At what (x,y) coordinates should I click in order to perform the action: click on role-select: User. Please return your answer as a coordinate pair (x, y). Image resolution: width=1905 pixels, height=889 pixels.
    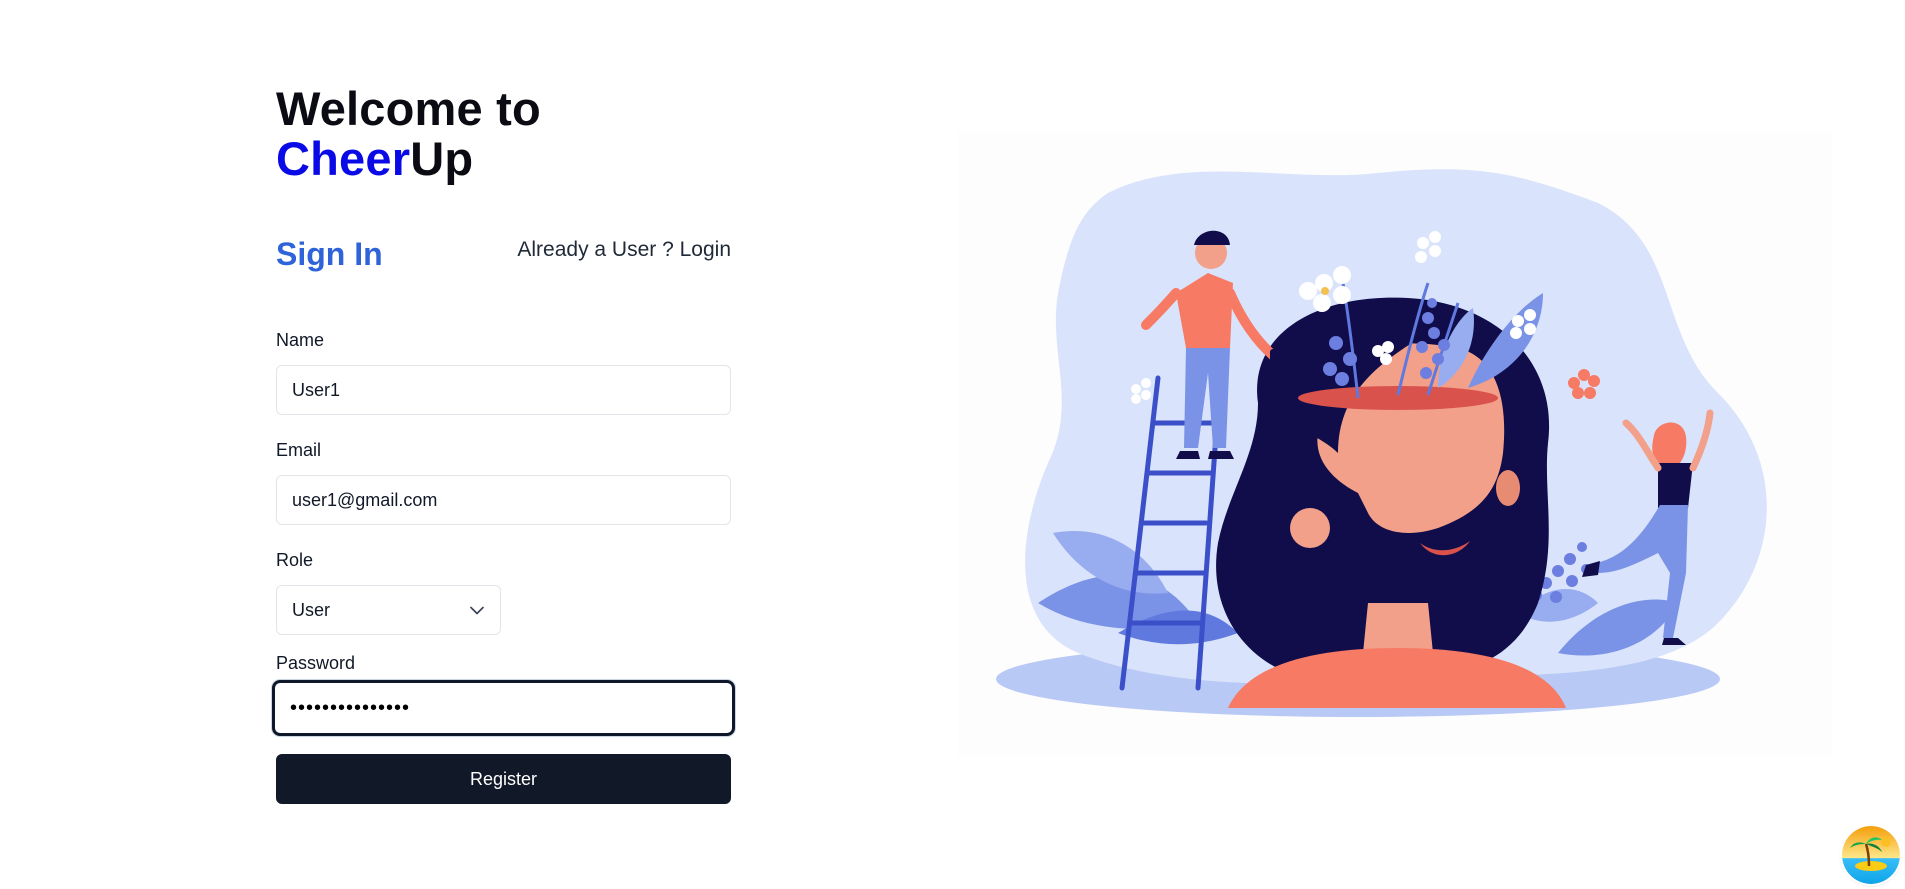
    Looking at the image, I should click on (388, 610).